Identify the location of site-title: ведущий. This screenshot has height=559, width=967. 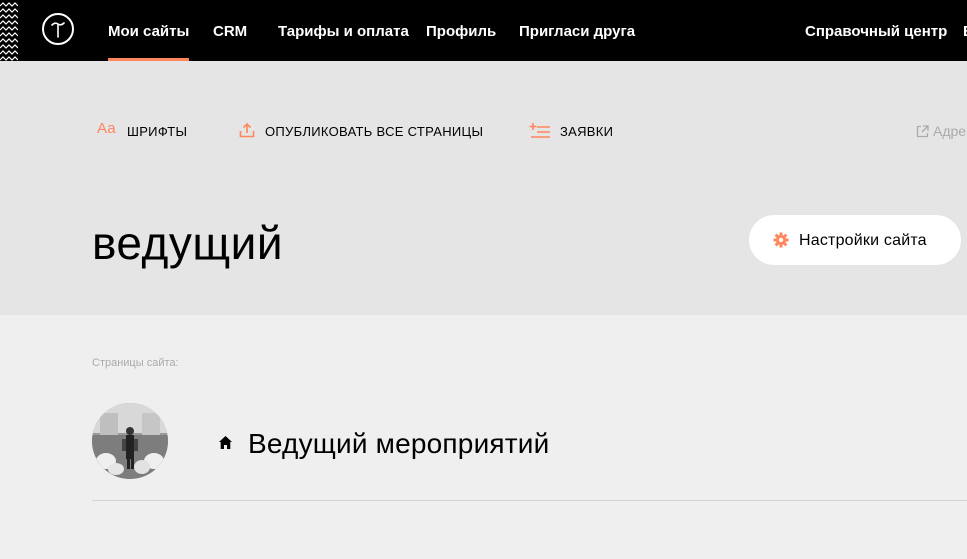
(188, 243).